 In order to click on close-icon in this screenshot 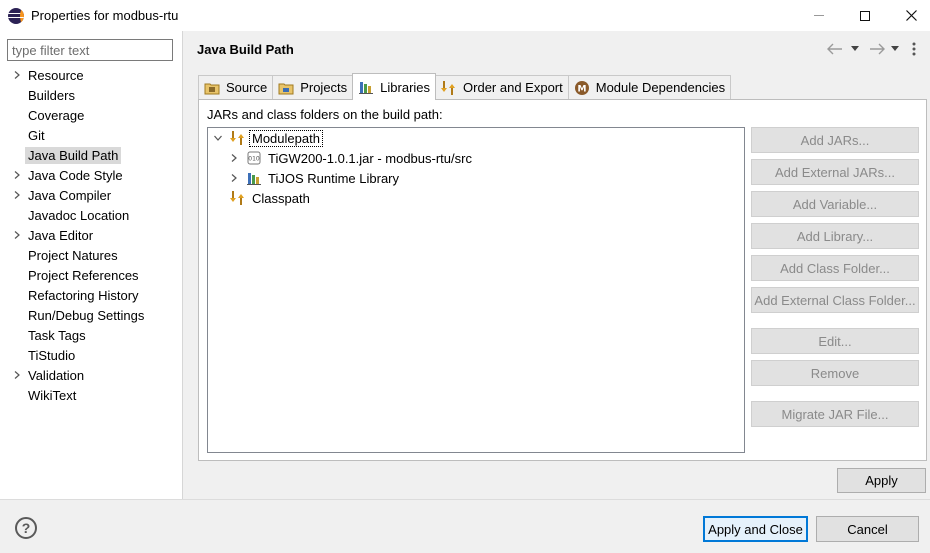, I will do `click(911, 15)`.